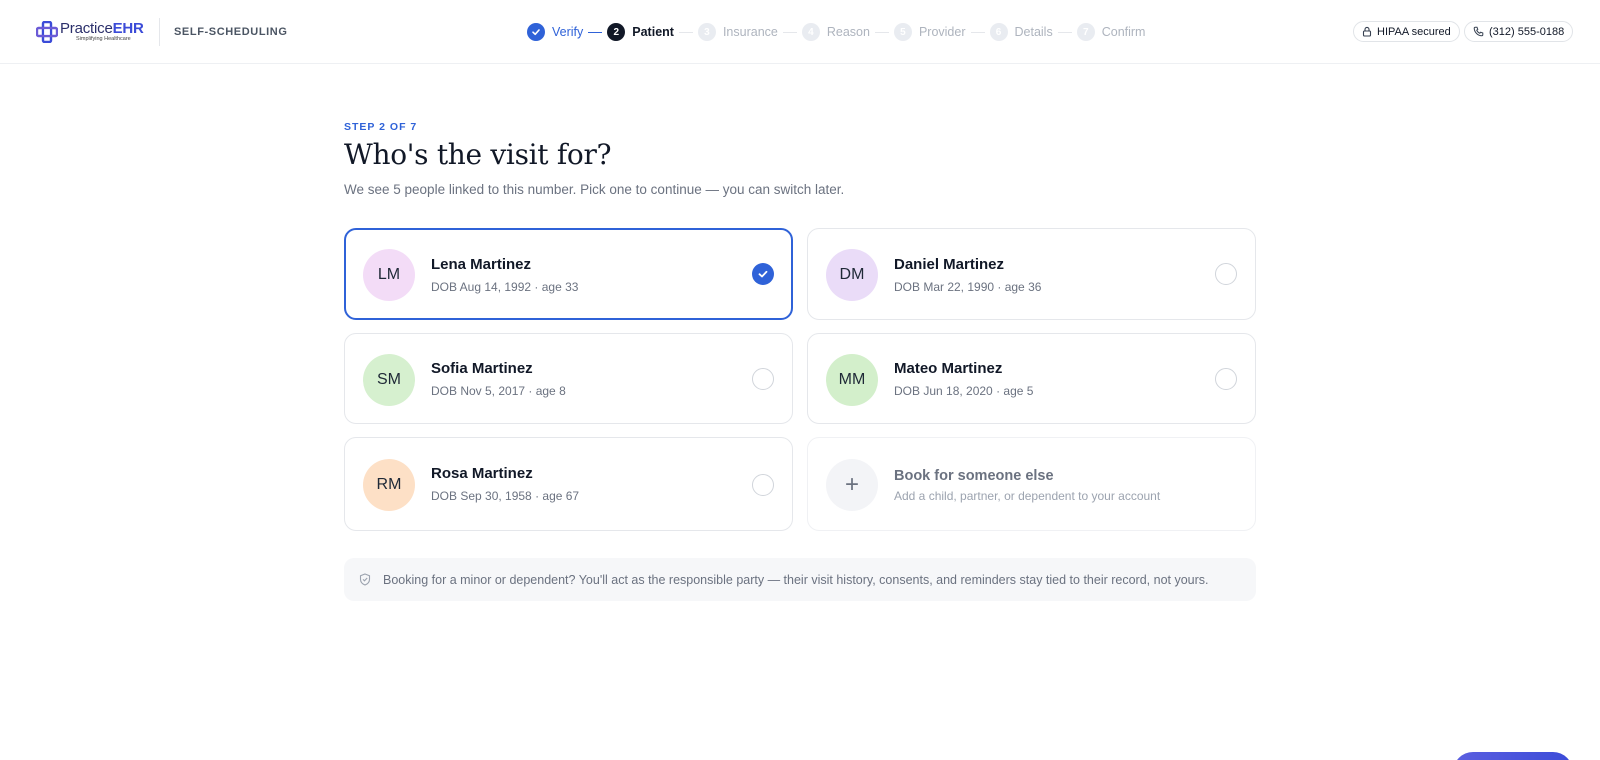 Image resolution: width=1600 pixels, height=760 pixels. What do you see at coordinates (810, 32) in the screenshot?
I see `step-number: 4` at bounding box center [810, 32].